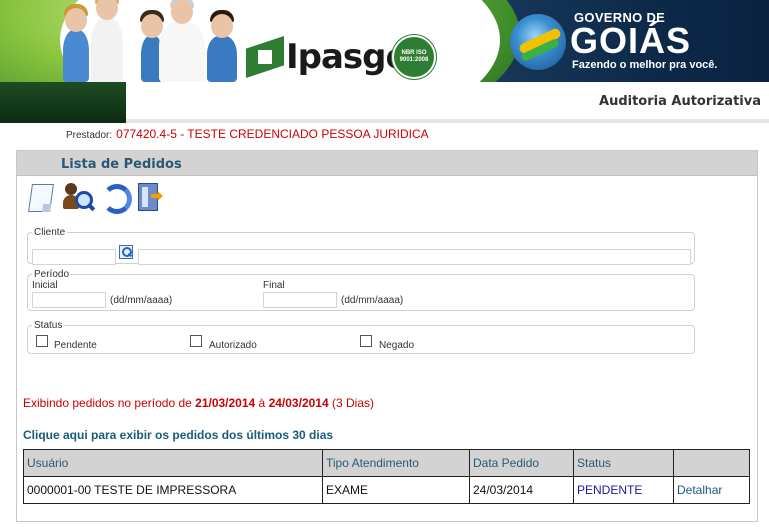 The width and height of the screenshot is (769, 527). I want to click on column-header-usuario: Usuário, so click(173, 463).